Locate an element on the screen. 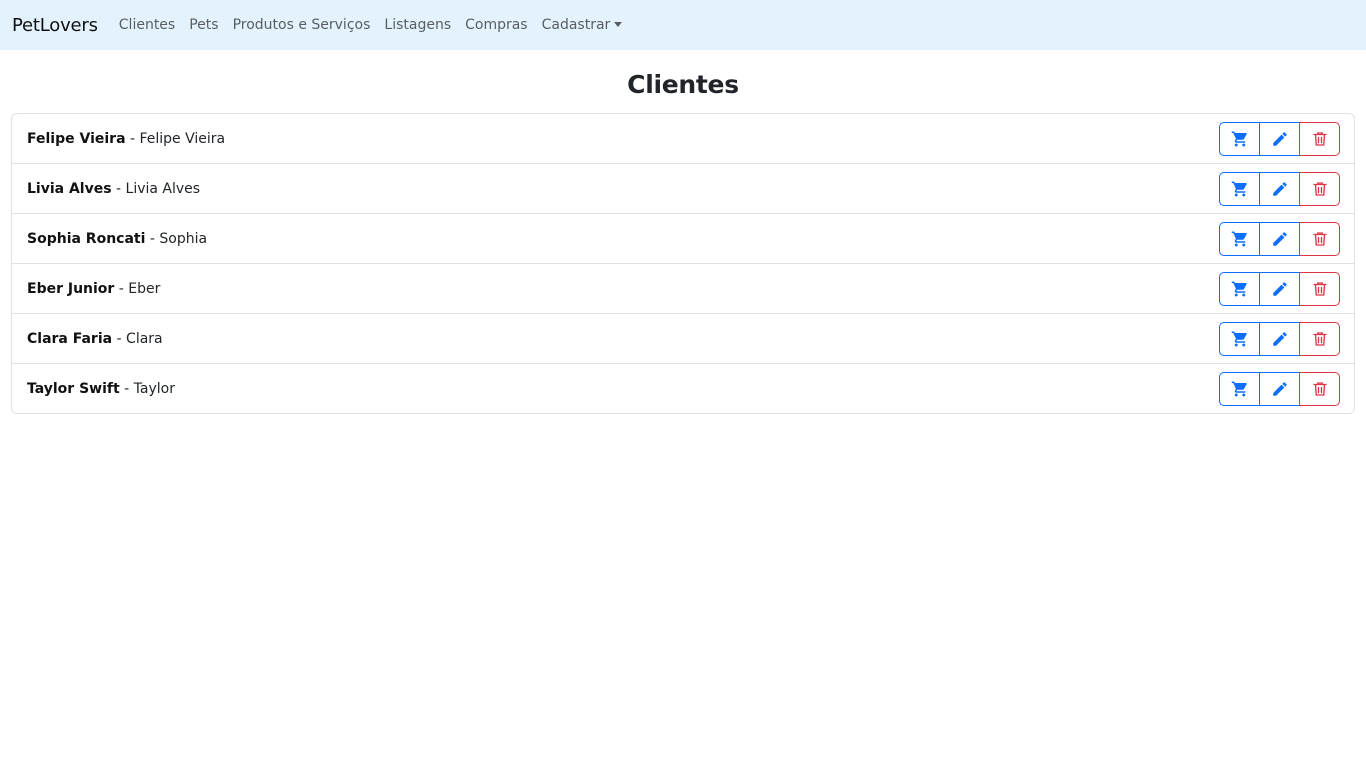 The image size is (1366, 768). client-text: Livia Alves - Livia Alves is located at coordinates (113, 189).